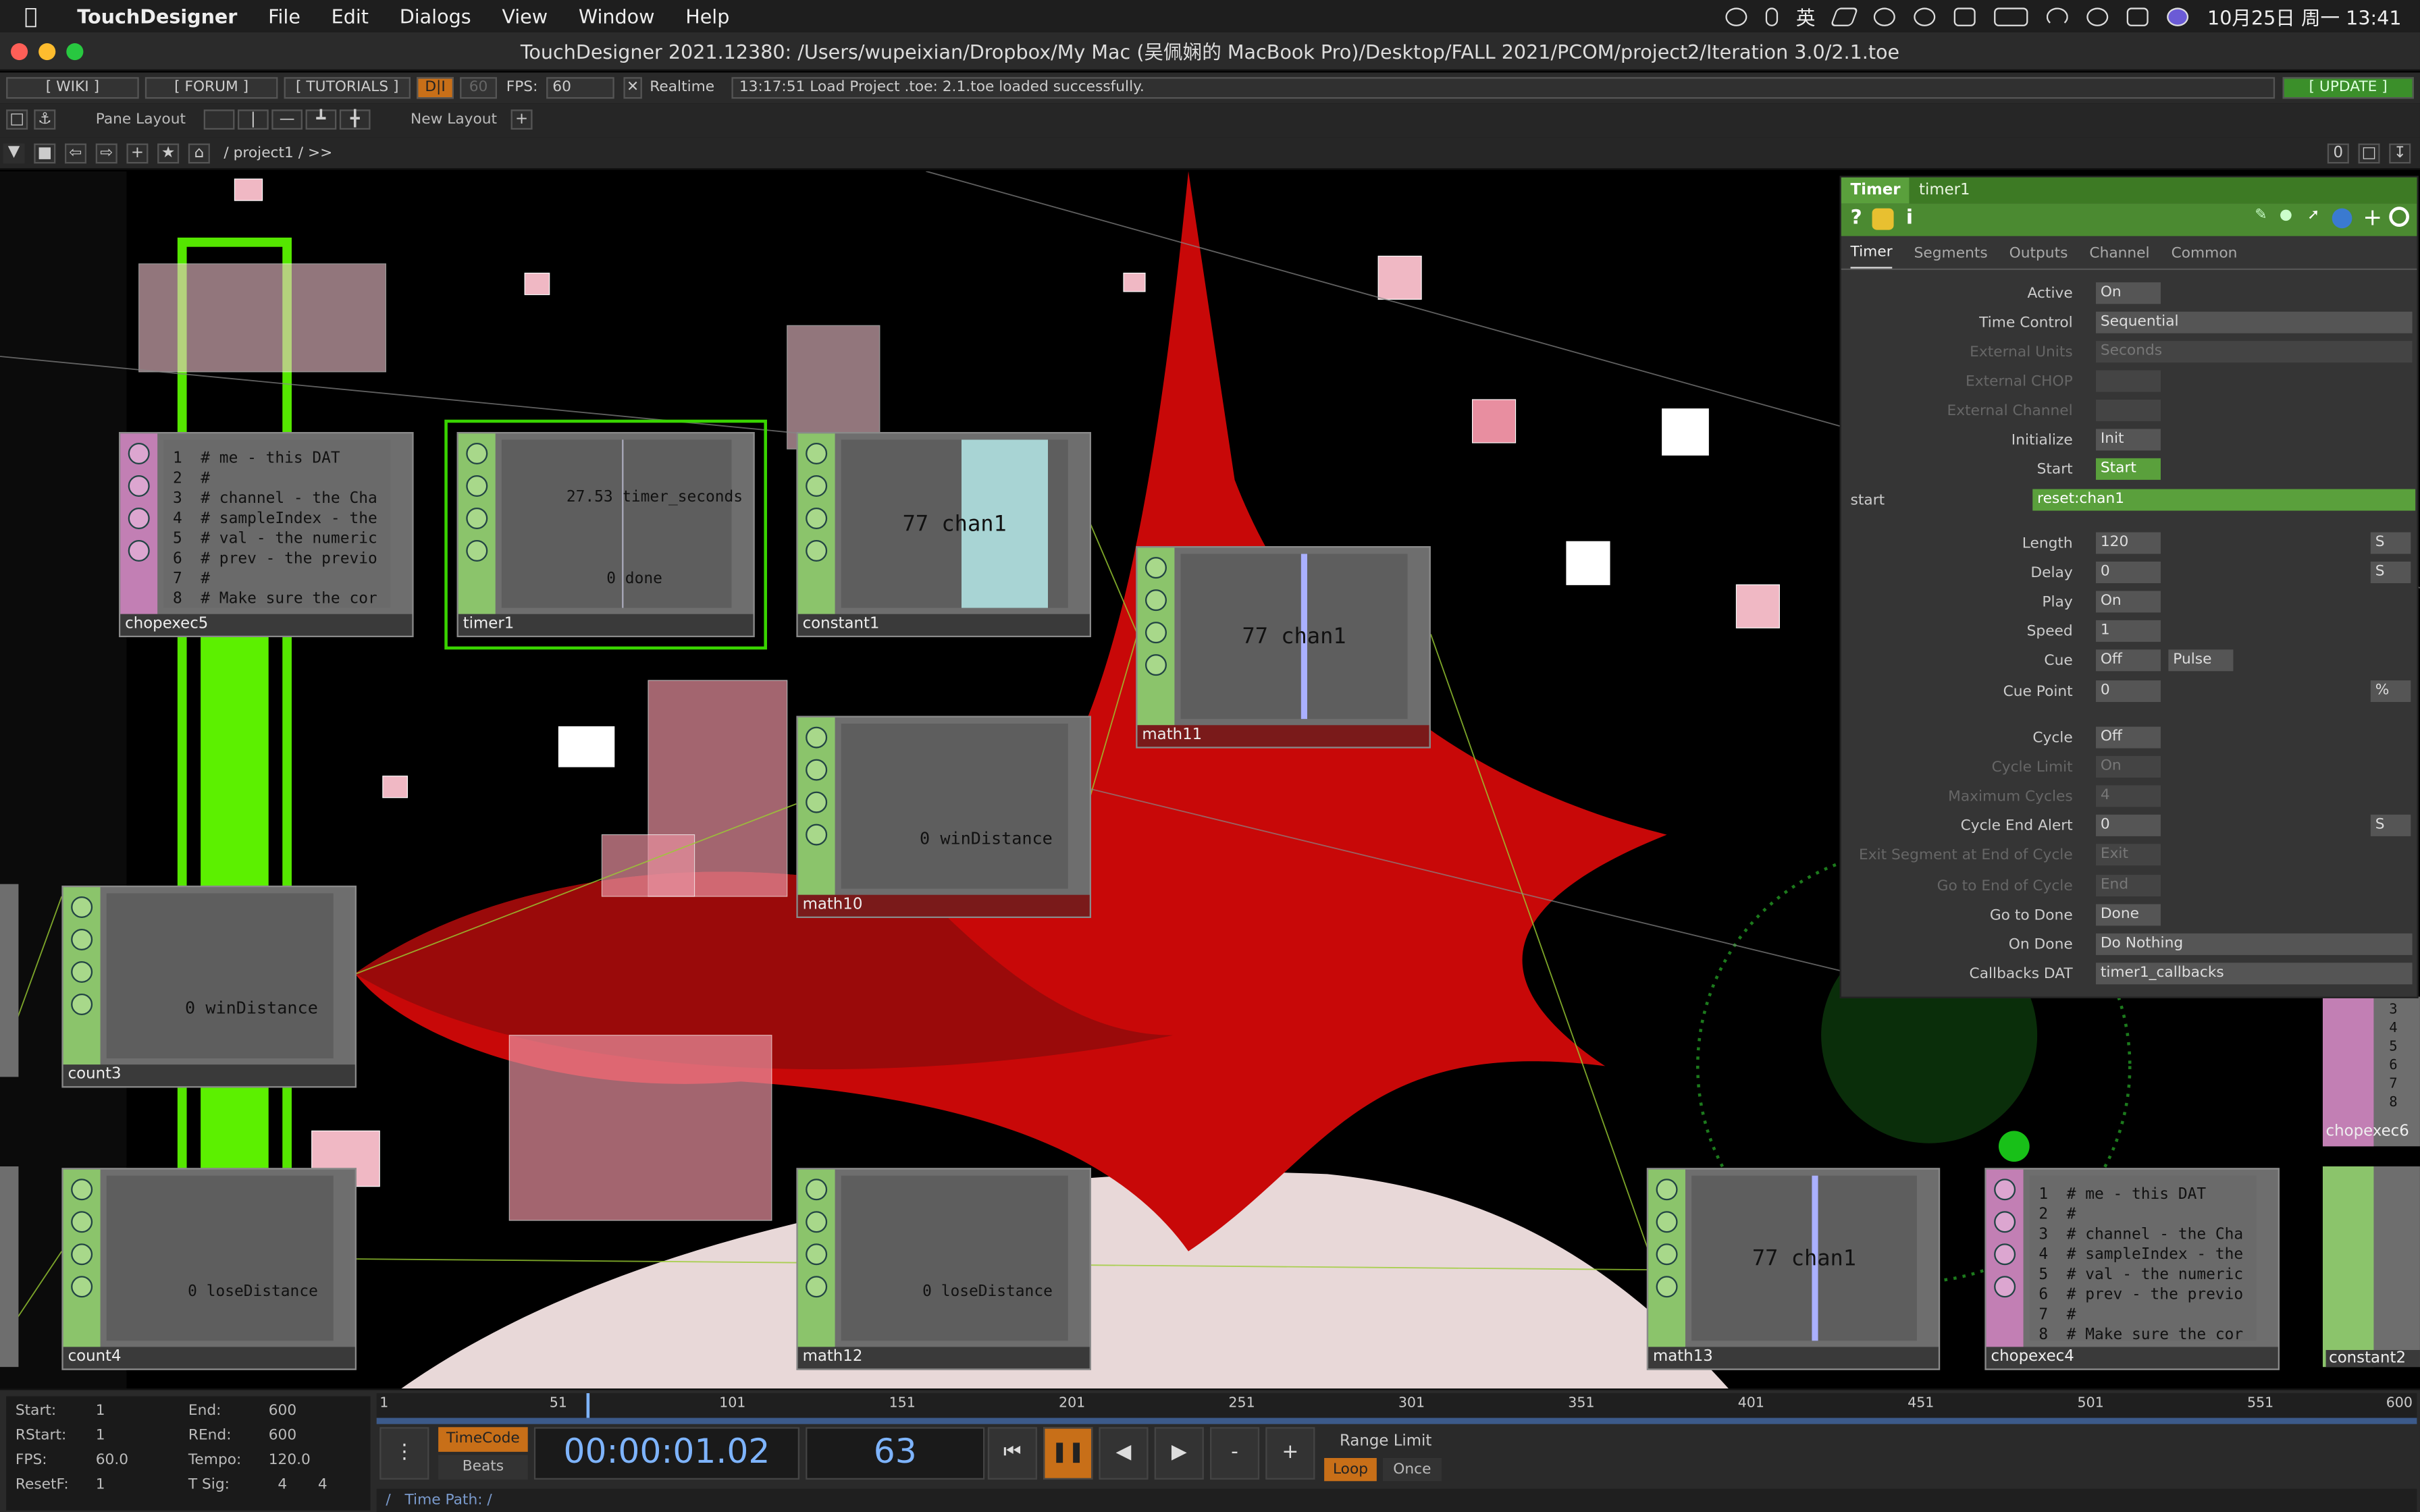  Describe the element at coordinates (2254, 322) in the screenshot. I see `param-value: Sequential` at that location.